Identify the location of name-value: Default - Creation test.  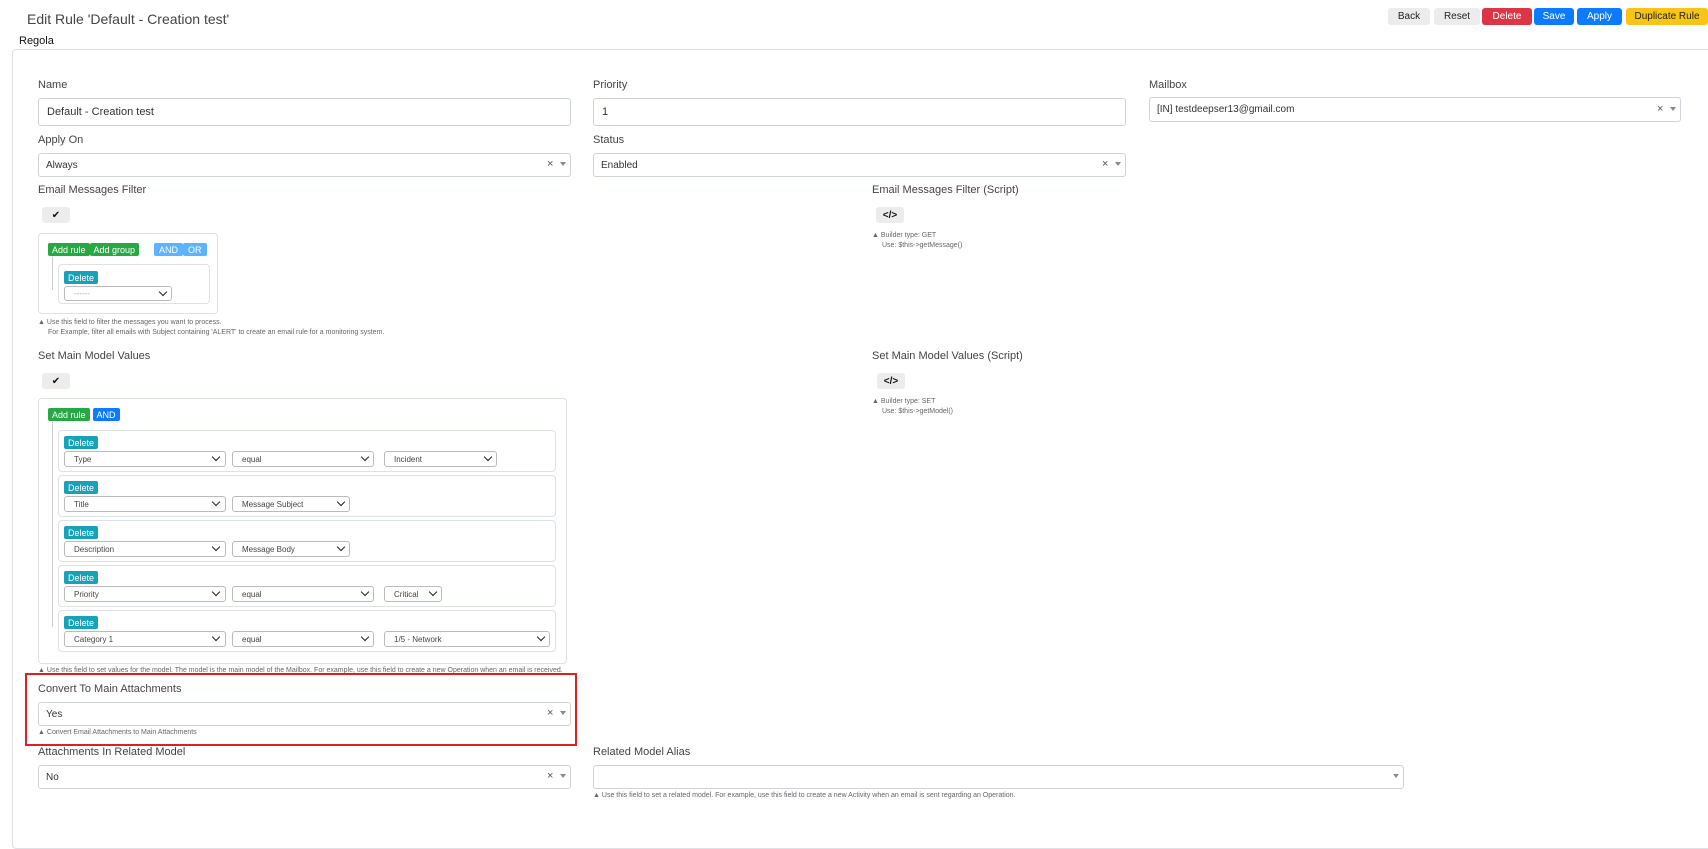
(100, 112).